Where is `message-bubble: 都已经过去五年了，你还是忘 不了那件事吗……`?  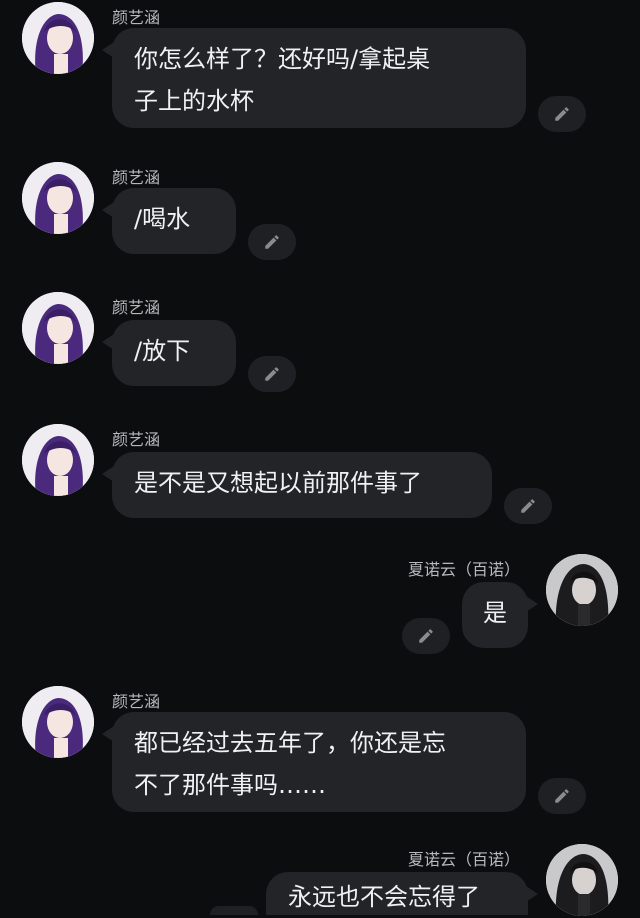 message-bubble: 都已经过去五年了，你还是忘 不了那件事吗…… is located at coordinates (314, 762).